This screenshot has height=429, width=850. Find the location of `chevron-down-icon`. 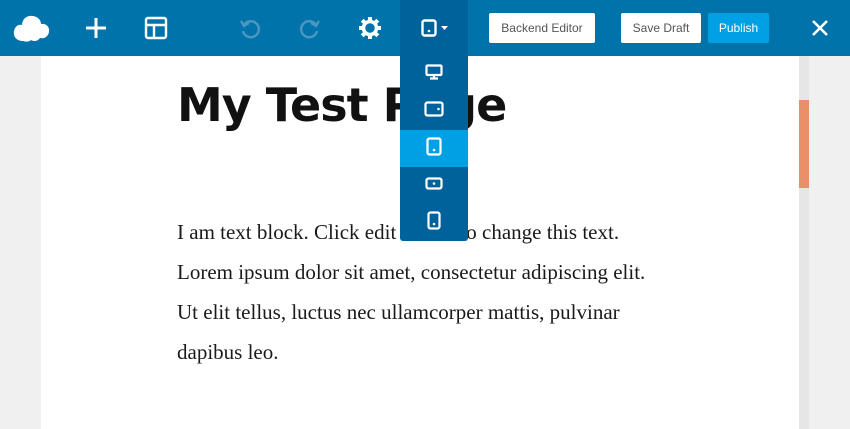

chevron-down-icon is located at coordinates (444, 28).